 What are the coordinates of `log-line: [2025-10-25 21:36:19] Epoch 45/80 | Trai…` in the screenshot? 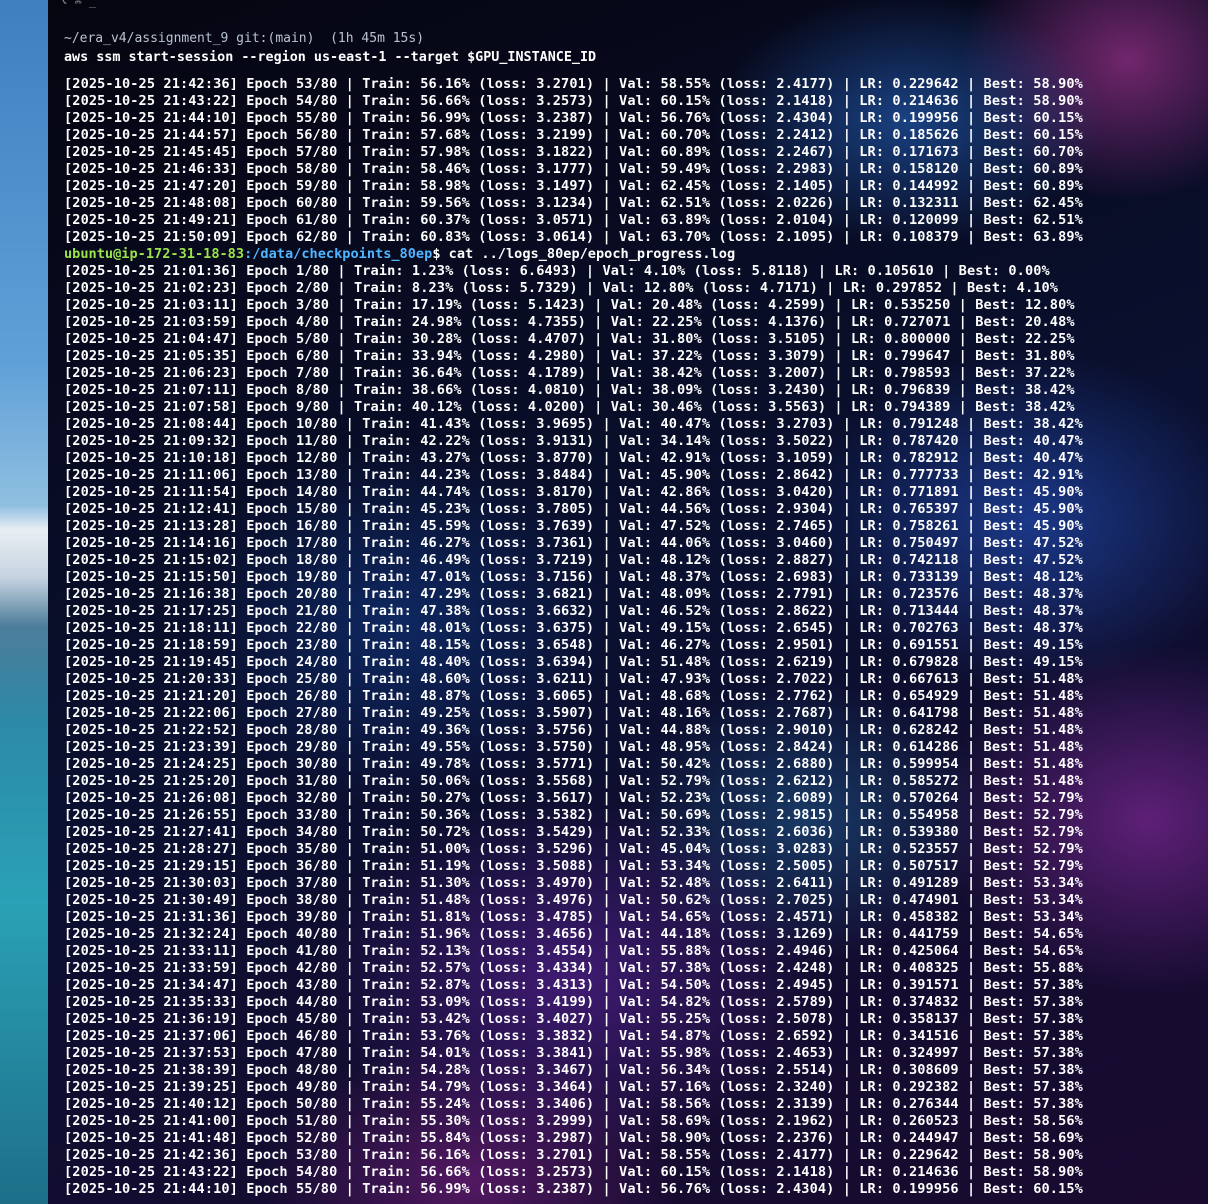 It's located at (573, 1019).